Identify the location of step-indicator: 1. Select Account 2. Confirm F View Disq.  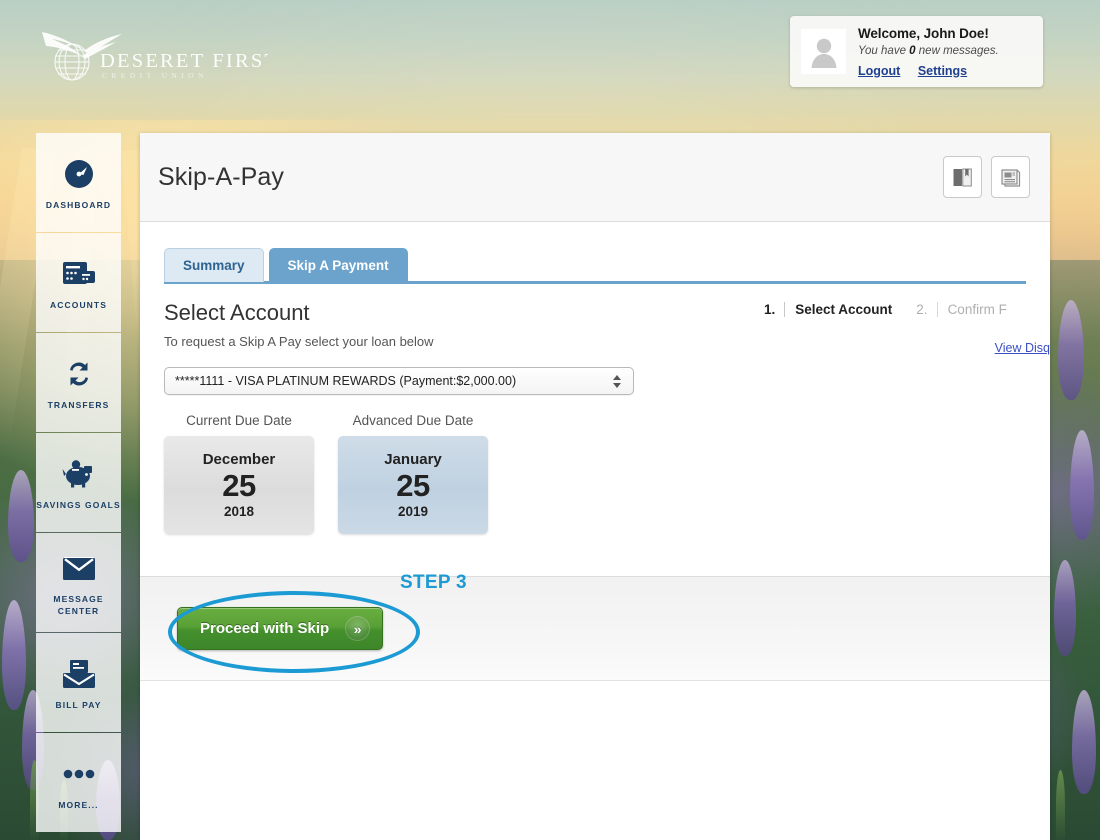
(907, 329).